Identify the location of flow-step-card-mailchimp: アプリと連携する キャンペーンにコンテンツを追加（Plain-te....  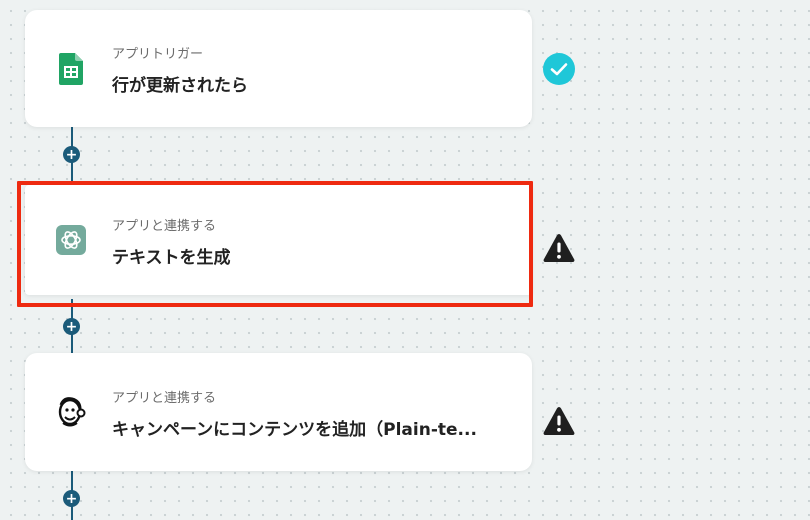
(278, 412).